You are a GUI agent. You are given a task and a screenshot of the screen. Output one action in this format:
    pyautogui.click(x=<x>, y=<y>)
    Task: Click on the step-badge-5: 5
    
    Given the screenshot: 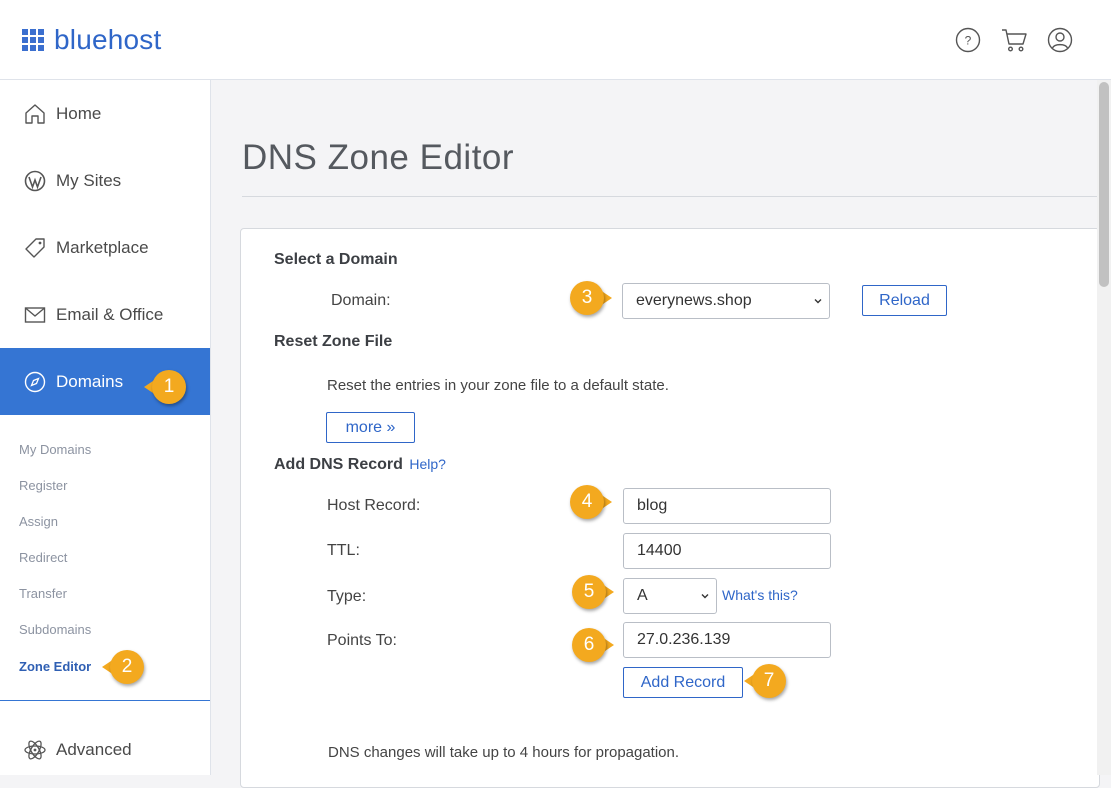 What is the action you would take?
    pyautogui.click(x=593, y=592)
    